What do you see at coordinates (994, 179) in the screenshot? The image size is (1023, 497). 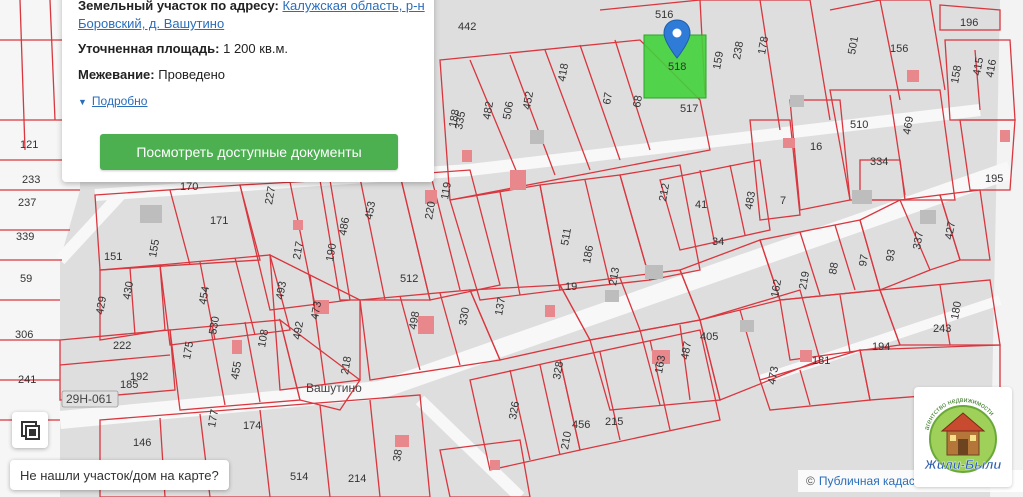 I see `plot-number-label: 195` at bounding box center [994, 179].